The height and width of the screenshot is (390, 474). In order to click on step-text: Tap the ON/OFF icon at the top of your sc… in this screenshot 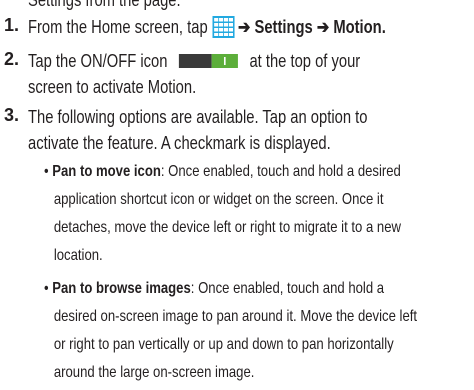, I will do `click(194, 74)`.